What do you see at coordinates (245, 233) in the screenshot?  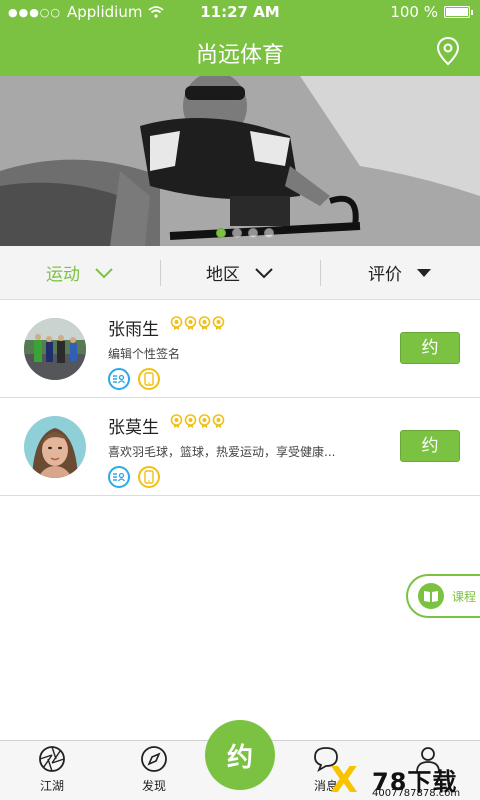 I see `carousel-dots` at bounding box center [245, 233].